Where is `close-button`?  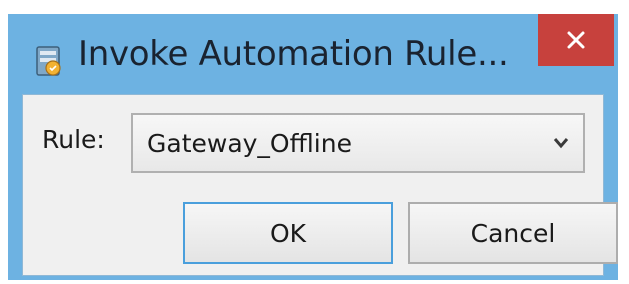
close-button is located at coordinates (576, 40).